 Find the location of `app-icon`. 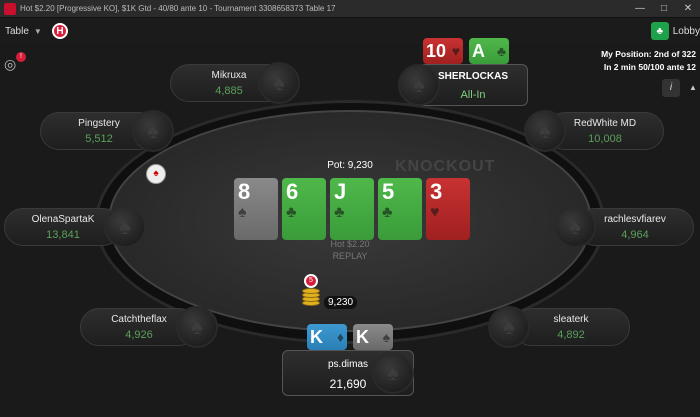

app-icon is located at coordinates (10, 8).